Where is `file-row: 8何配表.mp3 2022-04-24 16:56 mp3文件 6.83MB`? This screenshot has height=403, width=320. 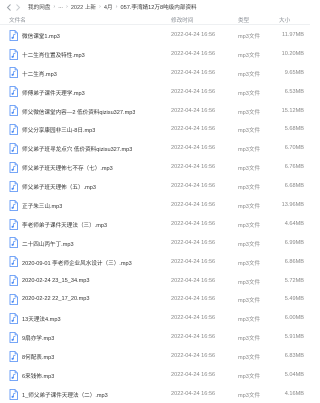
file-row: 8何配表.mp3 2022-04-24 16:56 mp3文件 6.83MB is located at coordinates (155, 356).